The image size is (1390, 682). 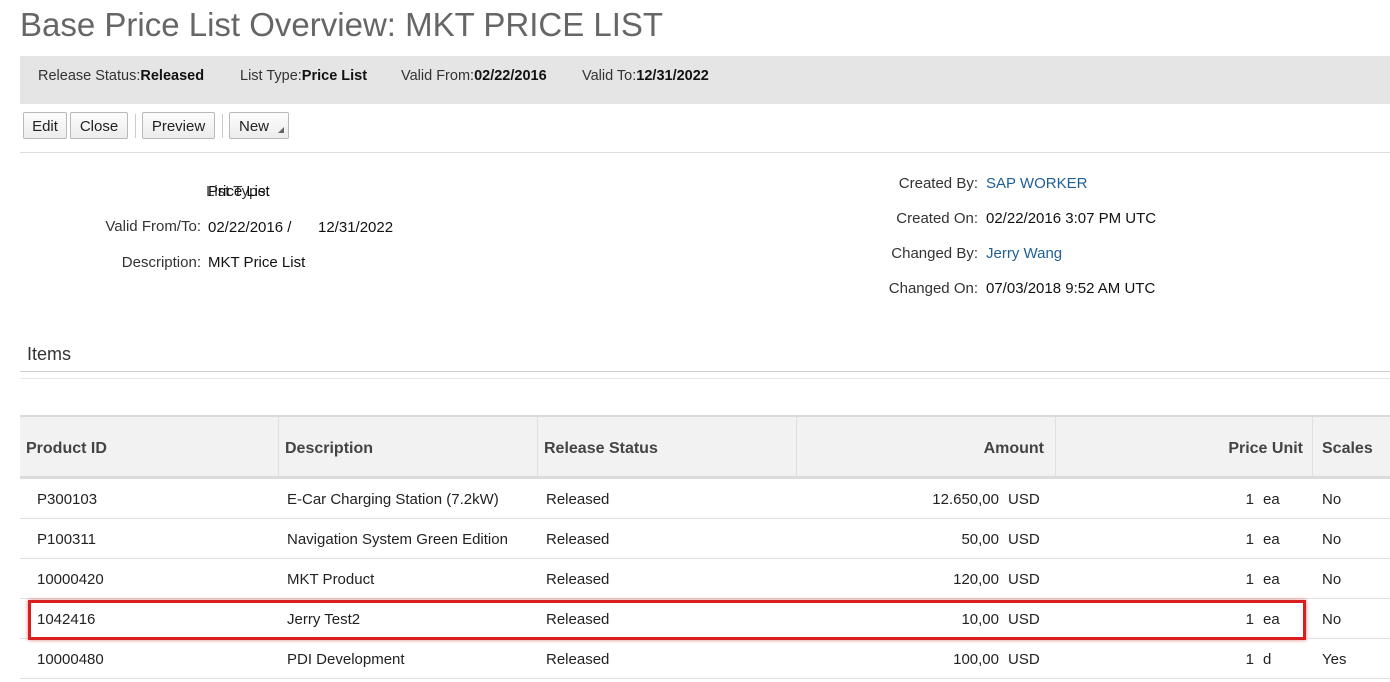 What do you see at coordinates (66, 619) in the screenshot?
I see `product-id-link: 1042416` at bounding box center [66, 619].